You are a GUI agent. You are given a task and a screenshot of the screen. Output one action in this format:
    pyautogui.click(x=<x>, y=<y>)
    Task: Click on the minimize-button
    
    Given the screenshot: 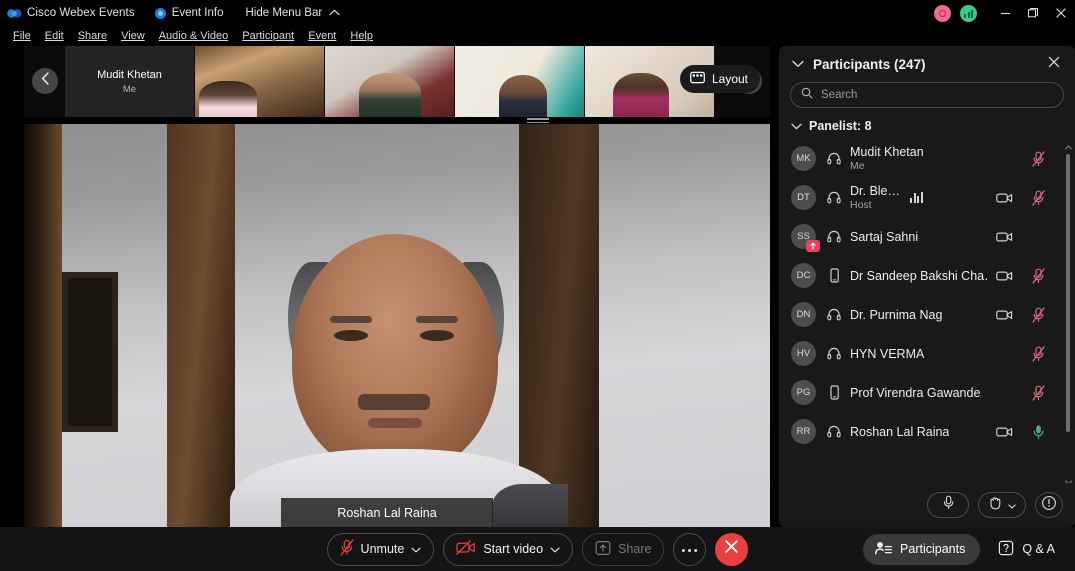 What is the action you would take?
    pyautogui.click(x=1005, y=13)
    